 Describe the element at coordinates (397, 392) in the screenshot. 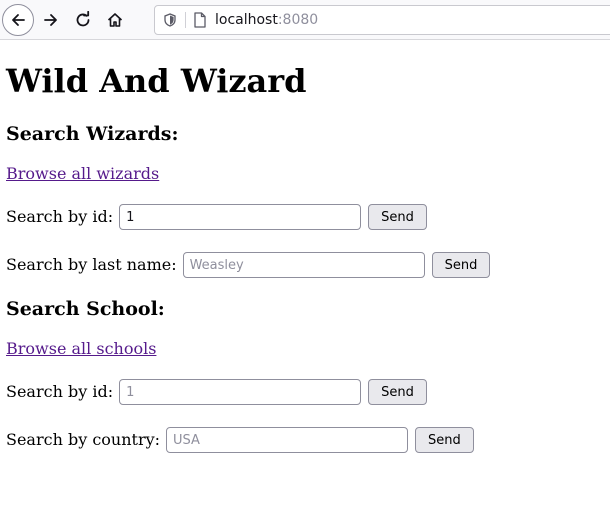

I see `school-id-send-button: Send` at that location.